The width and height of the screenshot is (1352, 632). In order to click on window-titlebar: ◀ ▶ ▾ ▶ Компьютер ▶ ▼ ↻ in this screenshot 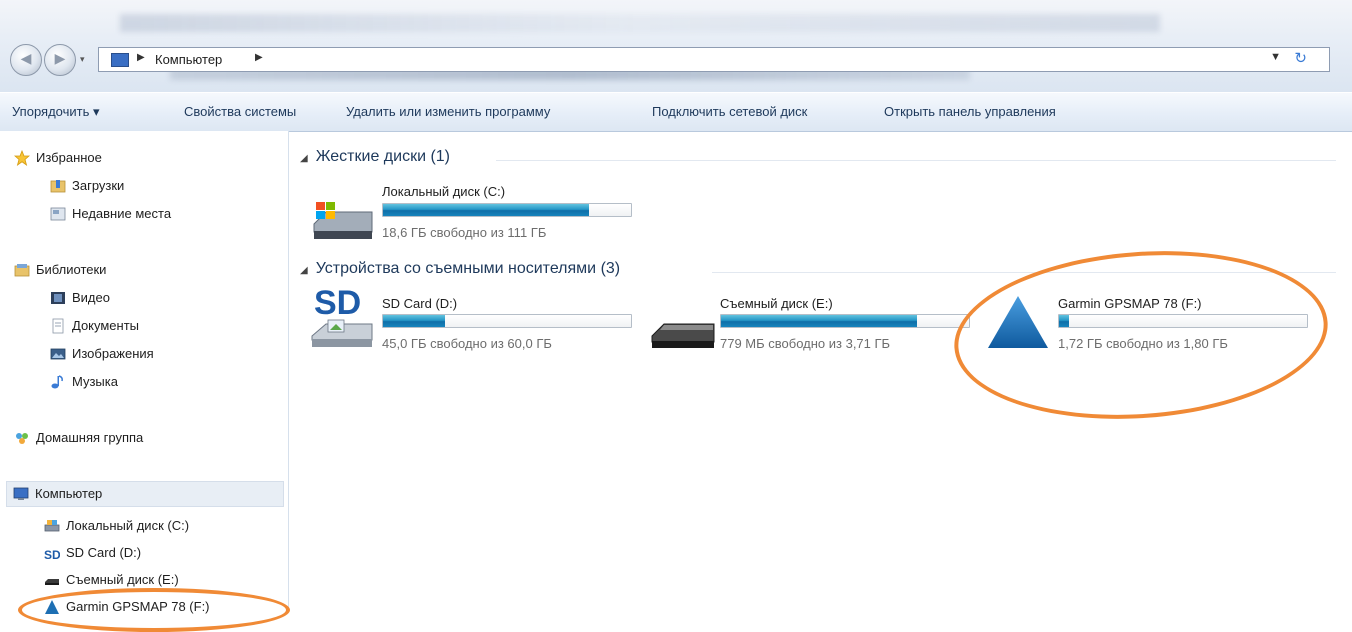, I will do `click(676, 46)`.